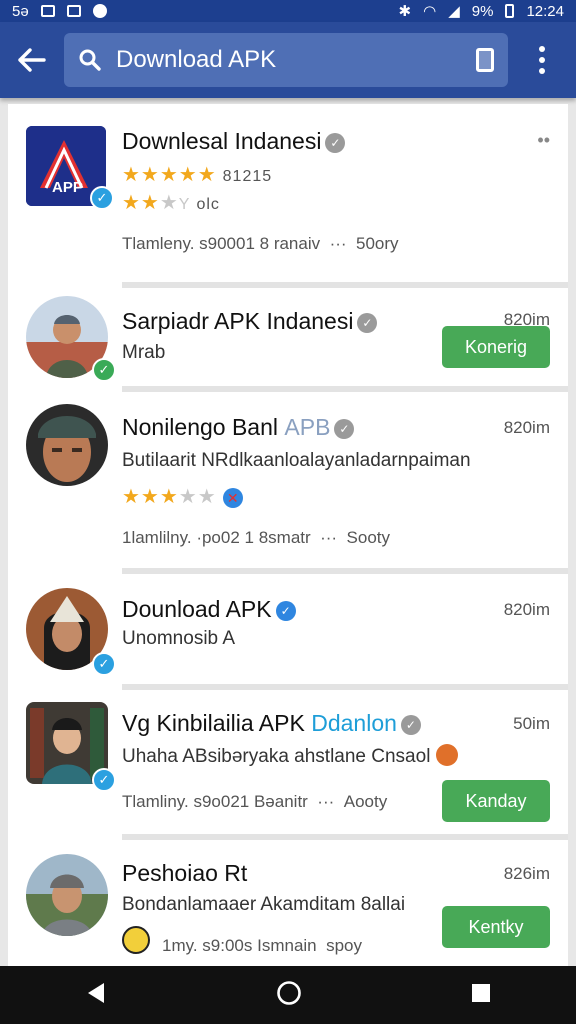  Describe the element at coordinates (171, 203) in the screenshot. I see `secondary-rating-stars: ★★★Y olc` at that location.